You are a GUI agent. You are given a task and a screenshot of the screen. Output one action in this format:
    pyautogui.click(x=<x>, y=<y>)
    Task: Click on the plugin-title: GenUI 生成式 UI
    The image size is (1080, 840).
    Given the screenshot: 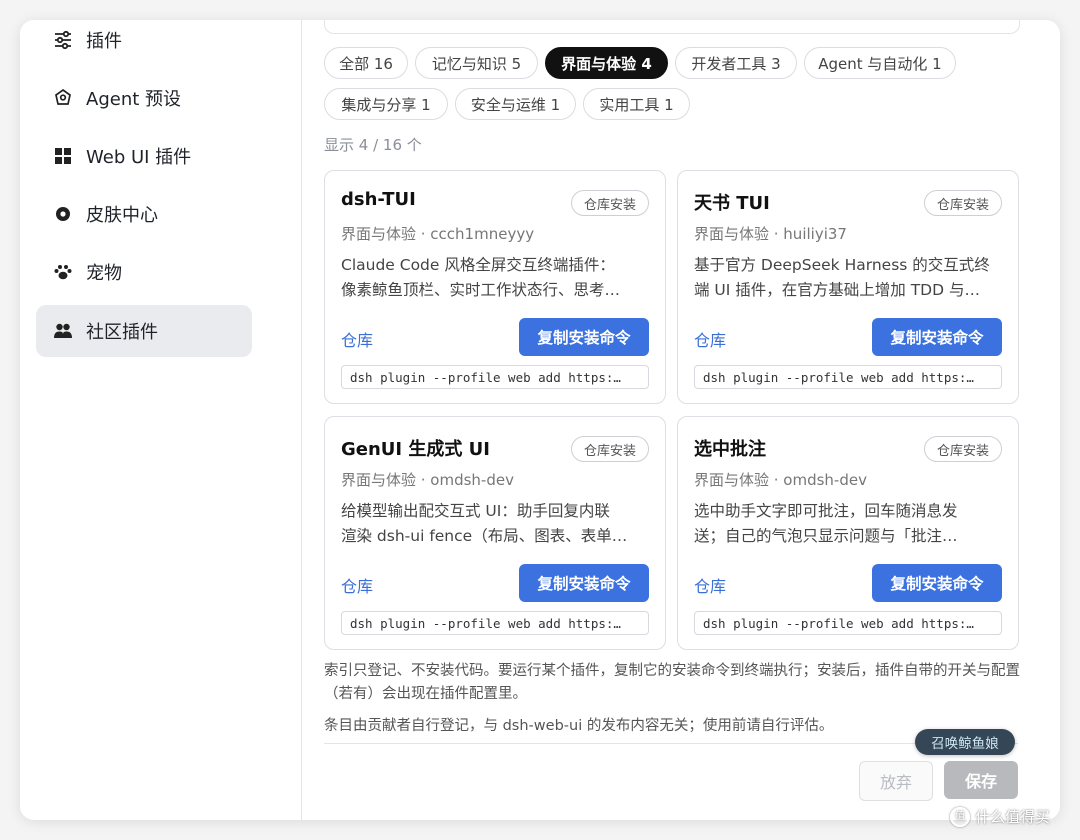 What is the action you would take?
    pyautogui.click(x=415, y=449)
    